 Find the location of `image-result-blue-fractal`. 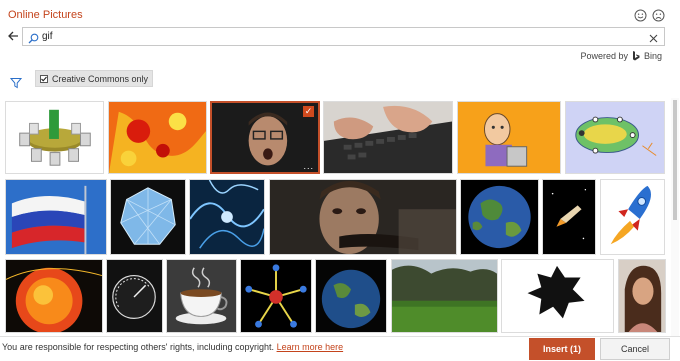

image-result-blue-fractal is located at coordinates (227, 217).